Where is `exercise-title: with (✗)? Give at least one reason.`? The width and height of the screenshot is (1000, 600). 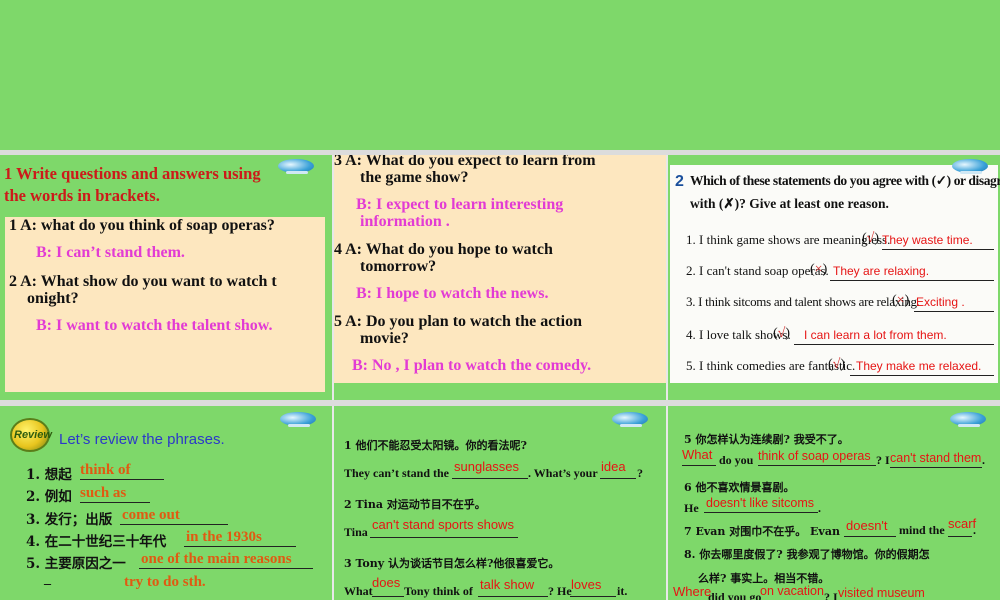
exercise-title: with (✗)? Give at least one reason. is located at coordinates (789, 203).